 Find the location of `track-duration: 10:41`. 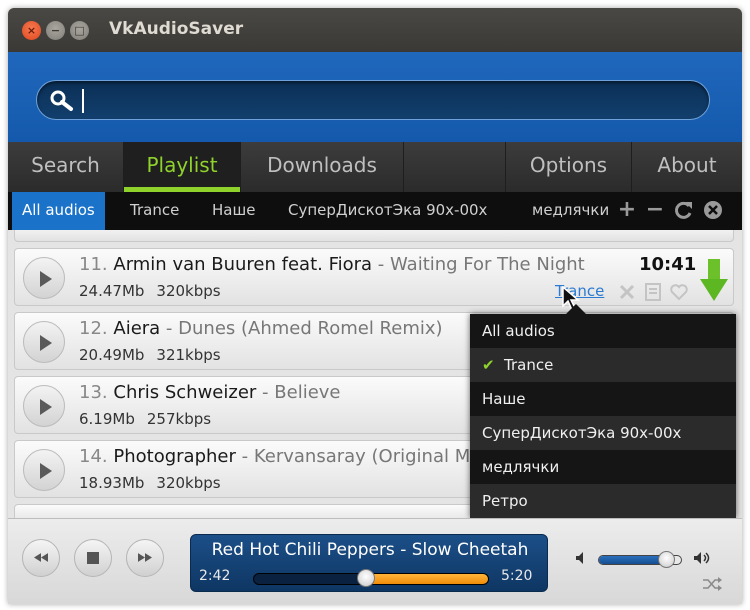

track-duration: 10:41 is located at coordinates (668, 264).